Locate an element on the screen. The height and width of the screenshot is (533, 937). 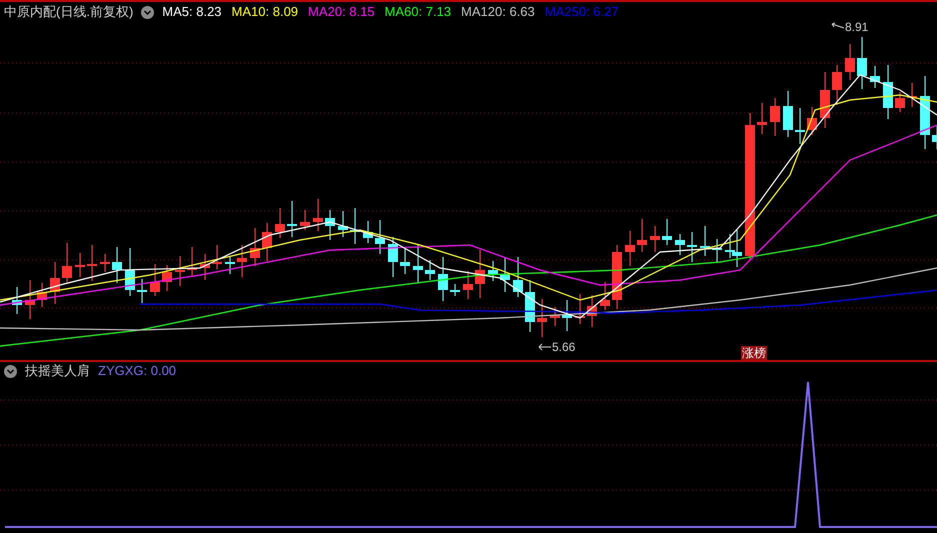
stock-title: 中原内配(日线.前复权) is located at coordinates (69, 12).